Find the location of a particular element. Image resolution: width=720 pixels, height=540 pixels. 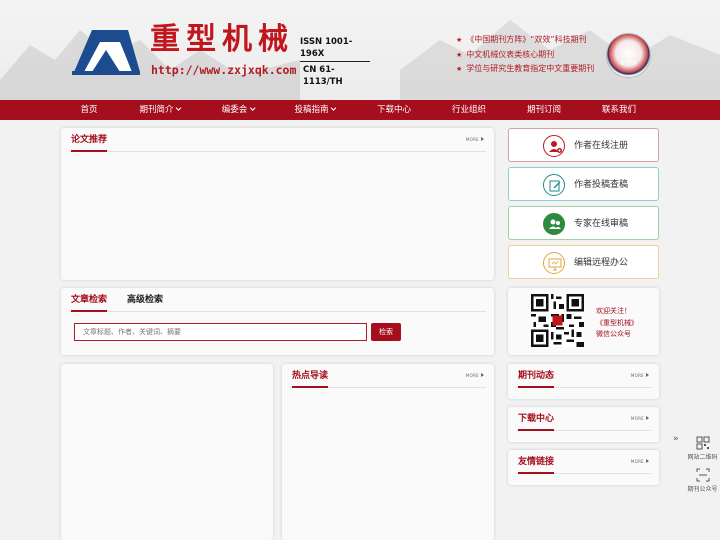

author-register-icon is located at coordinates (554, 146).